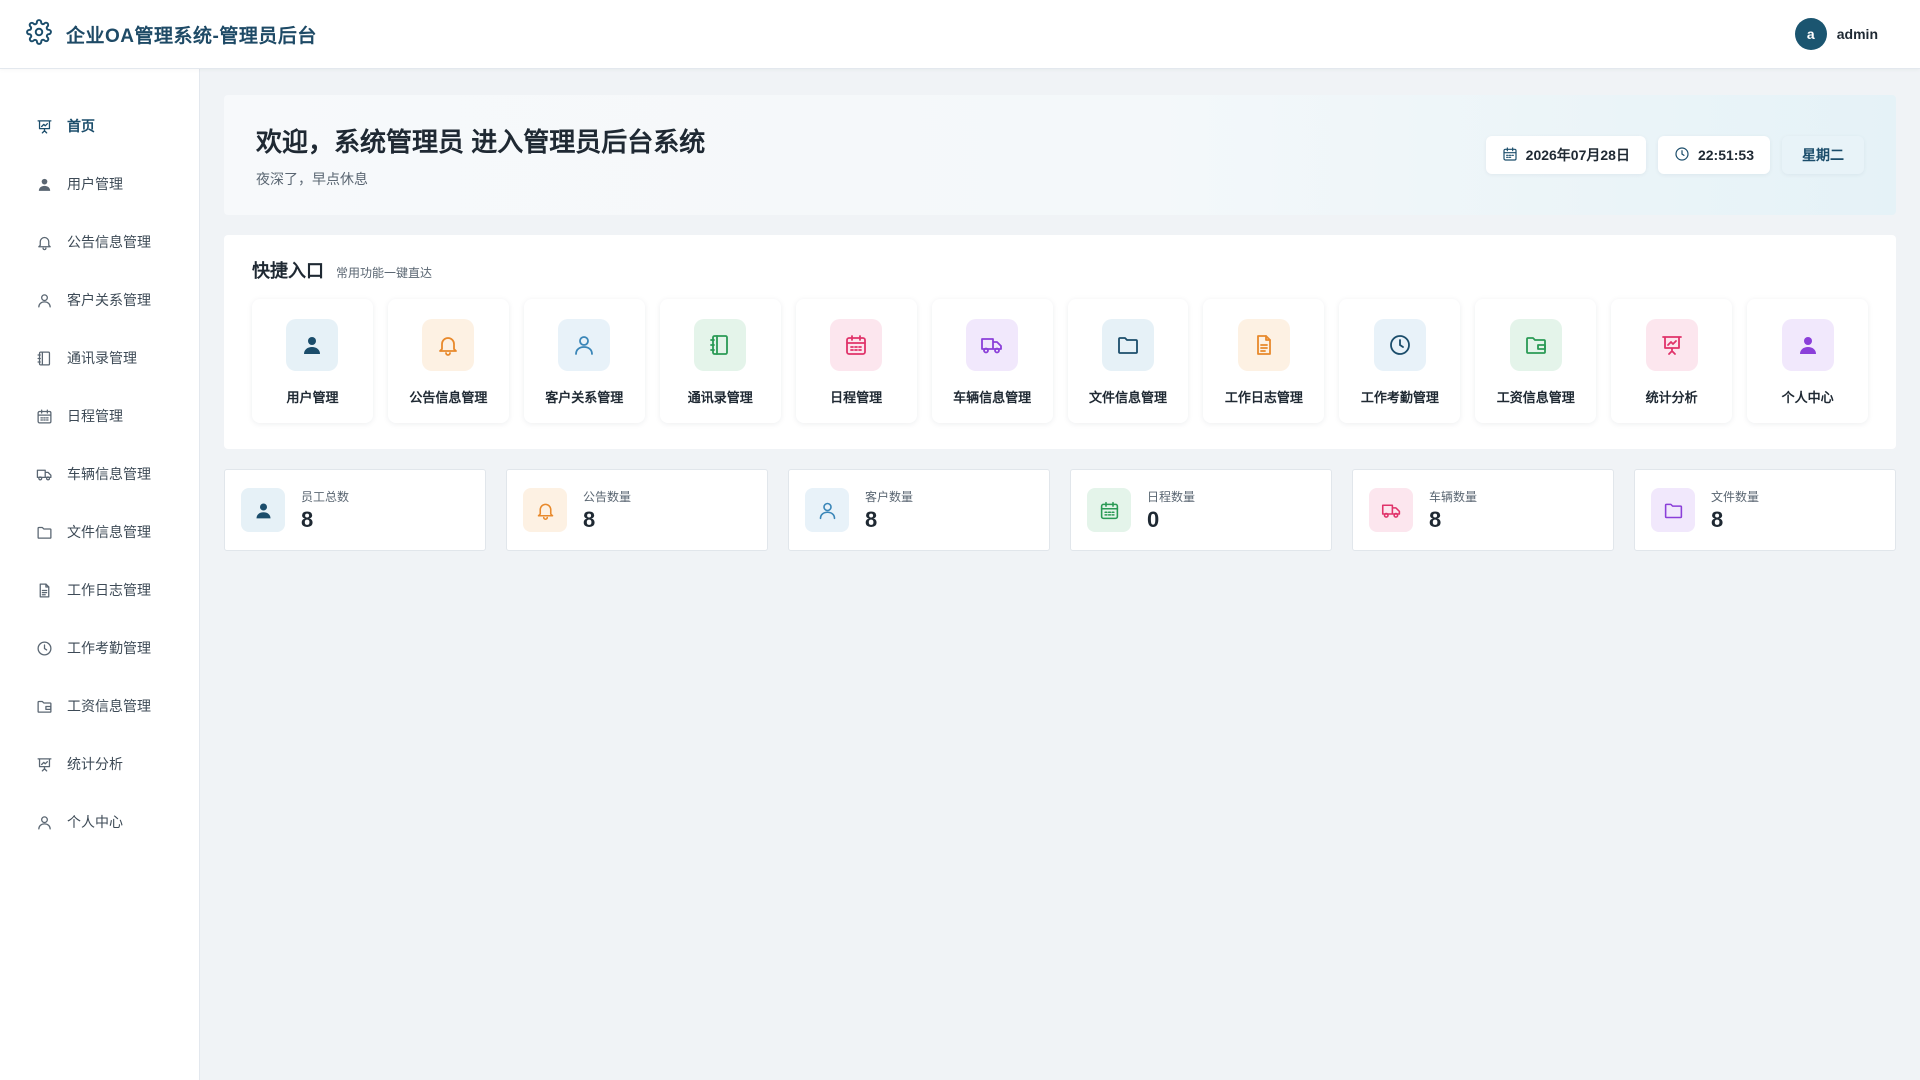 The image size is (1920, 1080). Describe the element at coordinates (1713, 155) in the screenshot. I see `time-chip: 22:51:53` at that location.